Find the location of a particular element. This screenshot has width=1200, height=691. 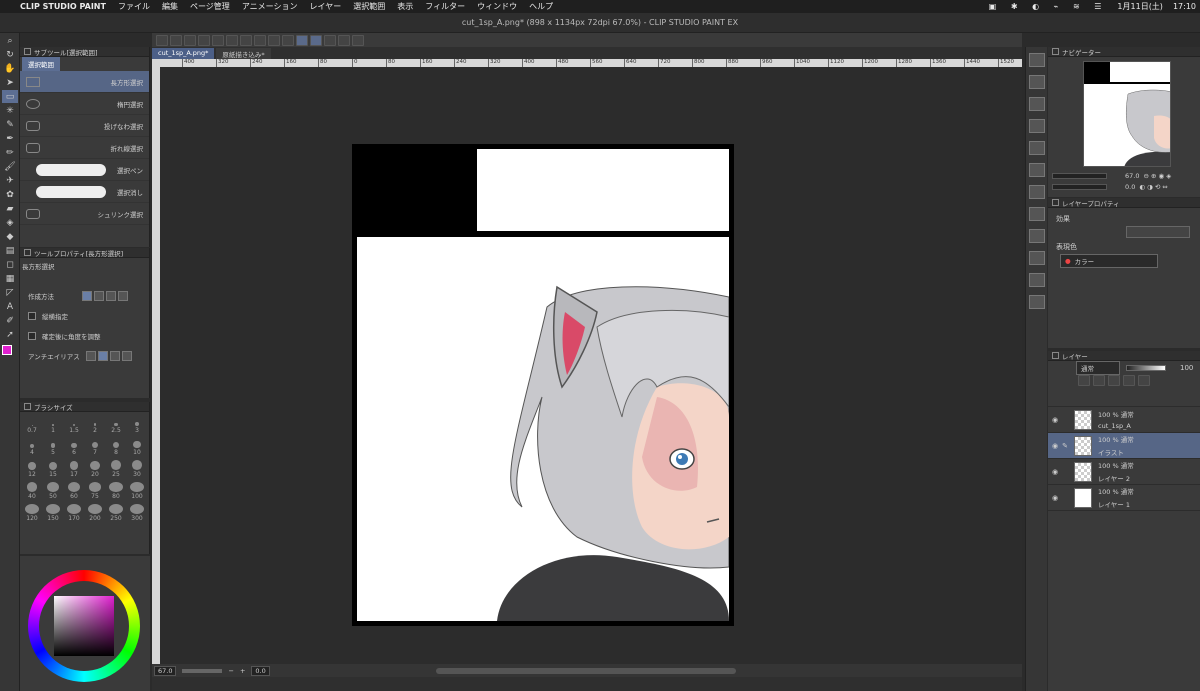

zoom-slider is located at coordinates (202, 670).